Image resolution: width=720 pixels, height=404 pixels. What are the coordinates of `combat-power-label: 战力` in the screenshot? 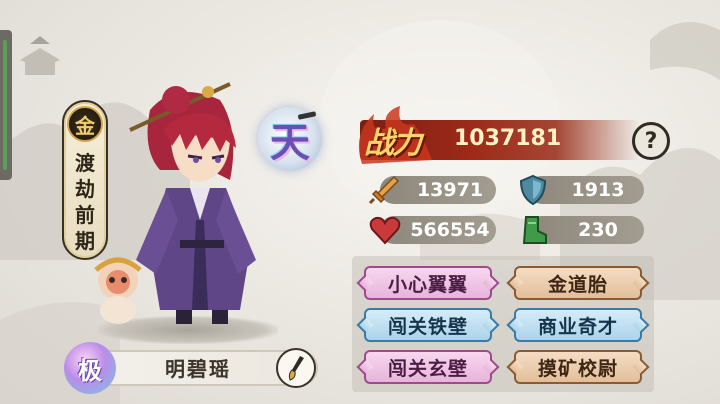 It's located at (393, 143).